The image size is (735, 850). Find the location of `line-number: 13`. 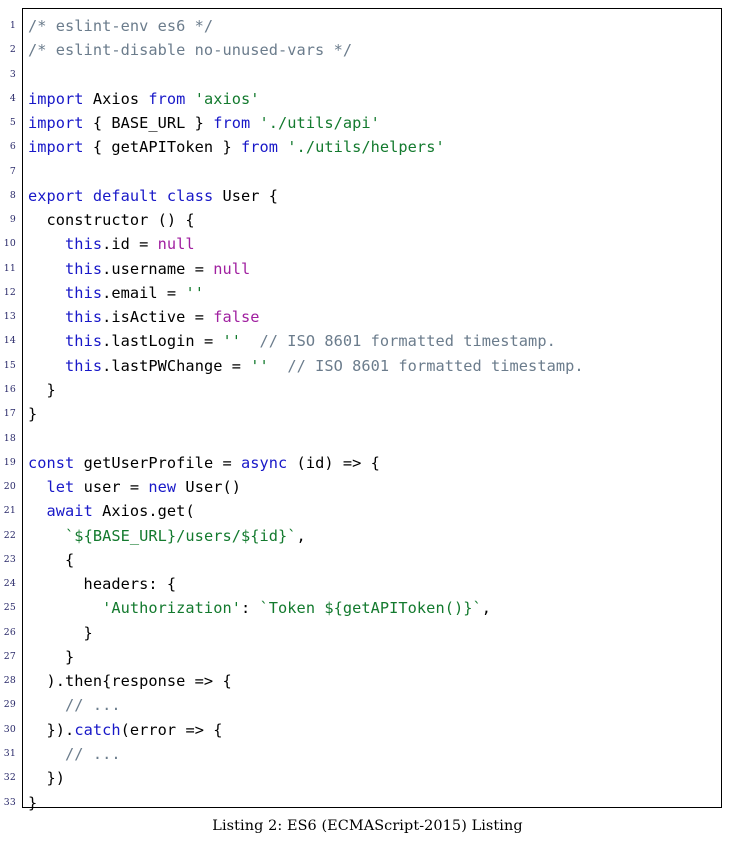

line-number: 13 is located at coordinates (9, 317).